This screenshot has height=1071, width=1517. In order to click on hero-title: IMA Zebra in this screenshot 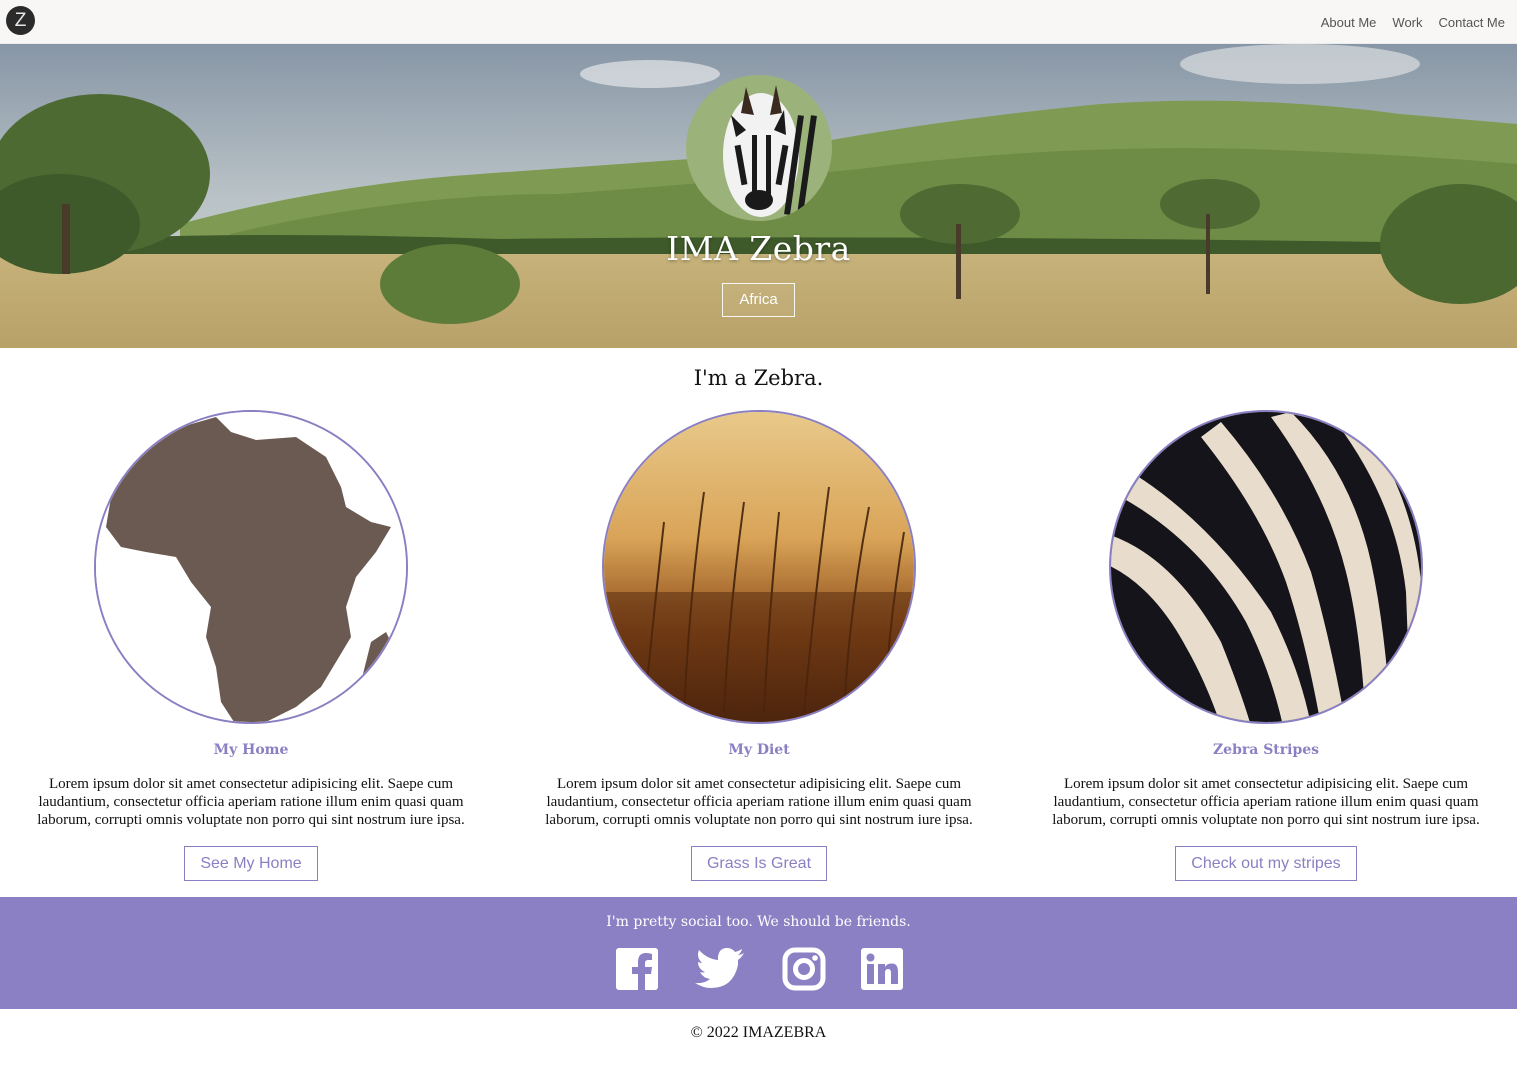, I will do `click(758, 248)`.